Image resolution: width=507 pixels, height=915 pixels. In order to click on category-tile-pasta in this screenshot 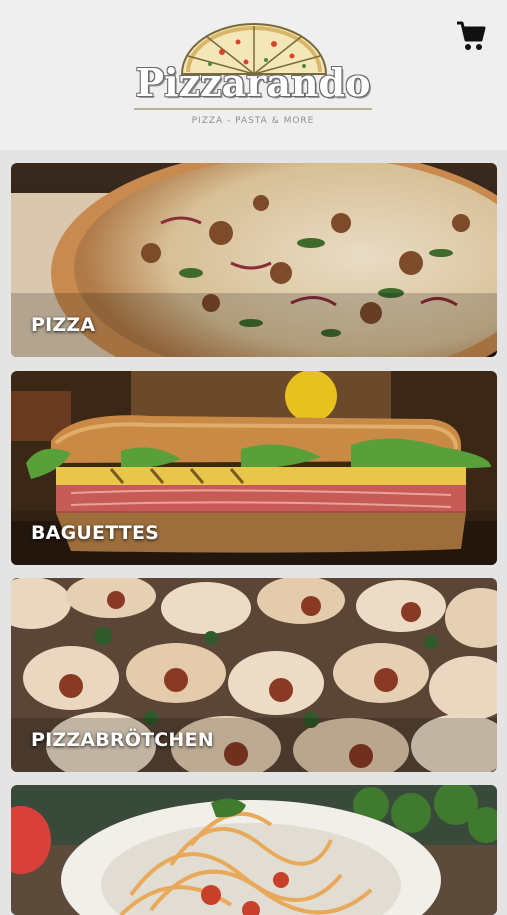, I will do `click(254, 850)`.